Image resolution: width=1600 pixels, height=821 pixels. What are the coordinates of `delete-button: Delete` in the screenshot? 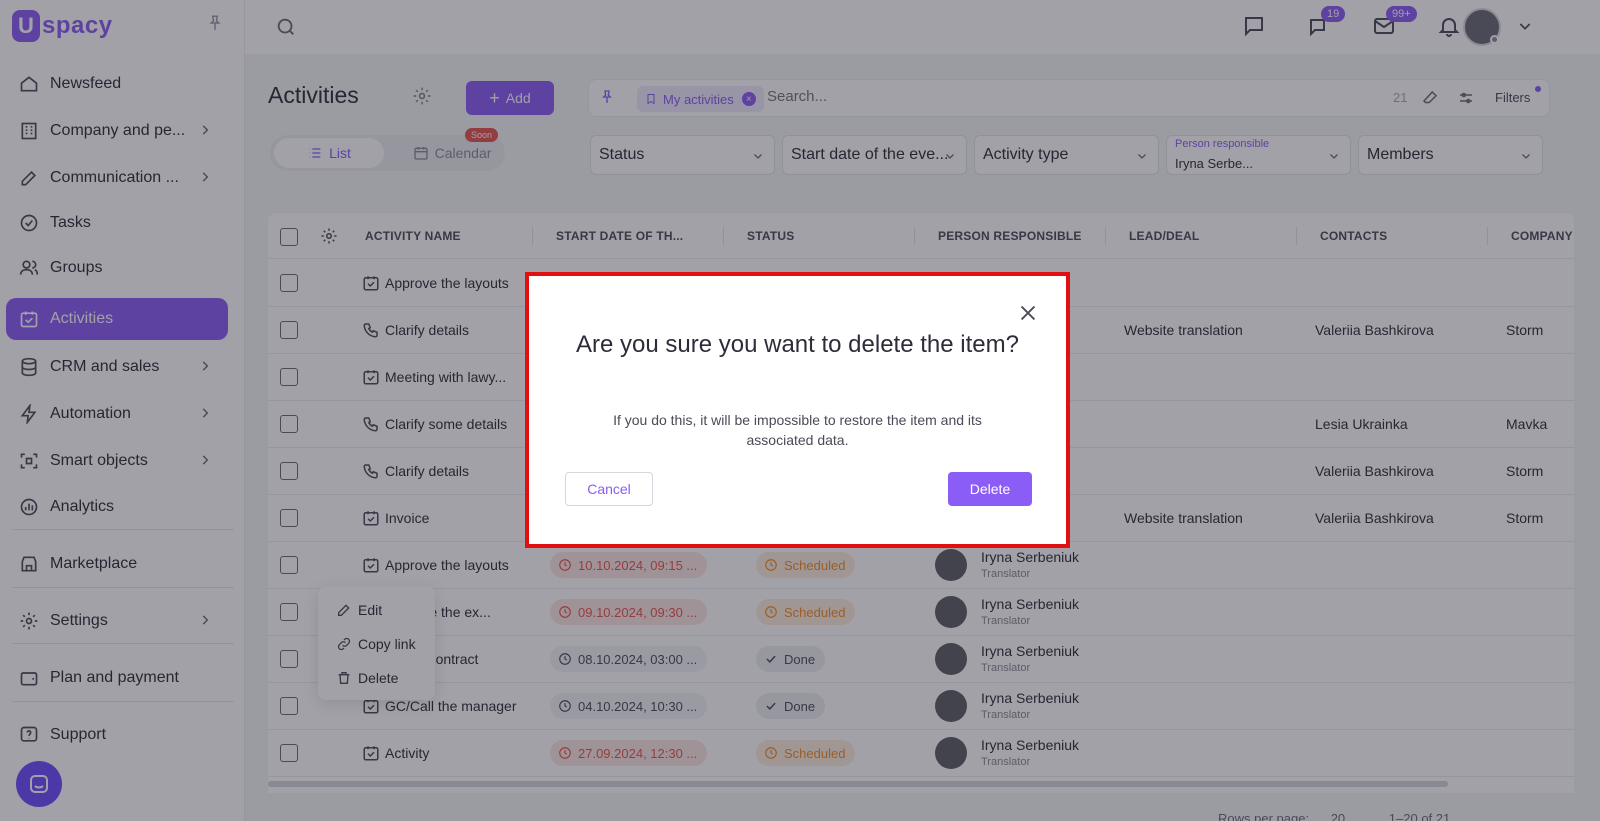 It's located at (990, 489).